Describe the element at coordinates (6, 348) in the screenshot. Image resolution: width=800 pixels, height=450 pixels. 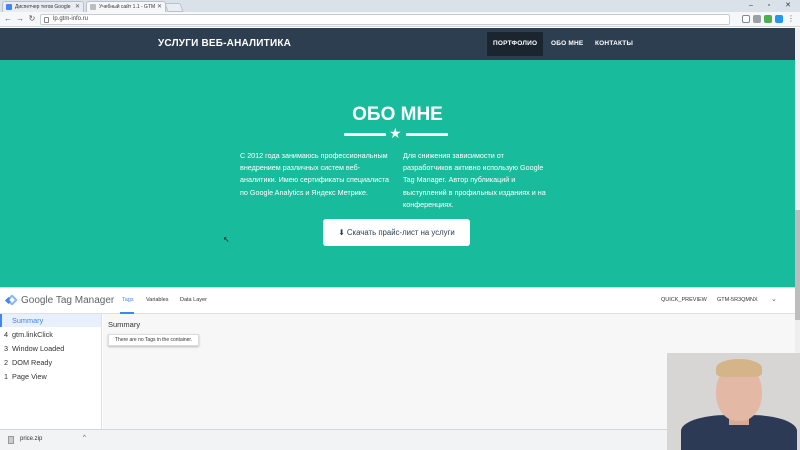
I see `event-number: 3` at that location.